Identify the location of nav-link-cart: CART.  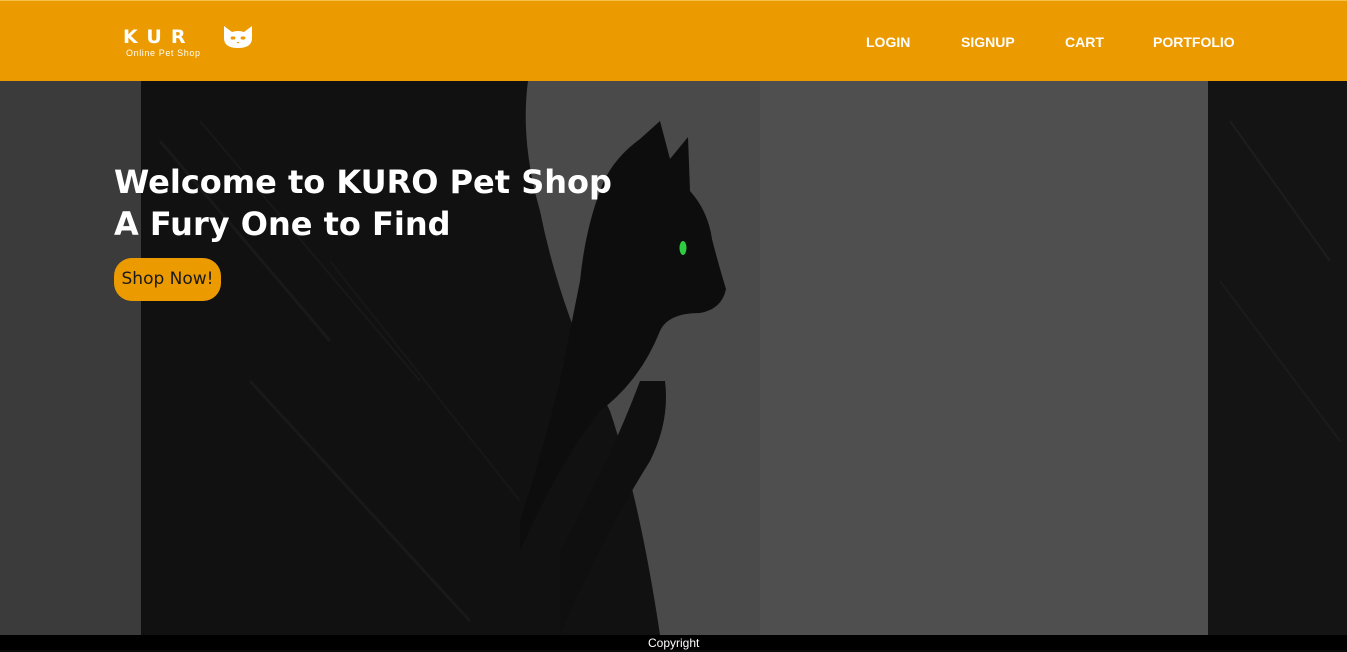
(1084, 42).